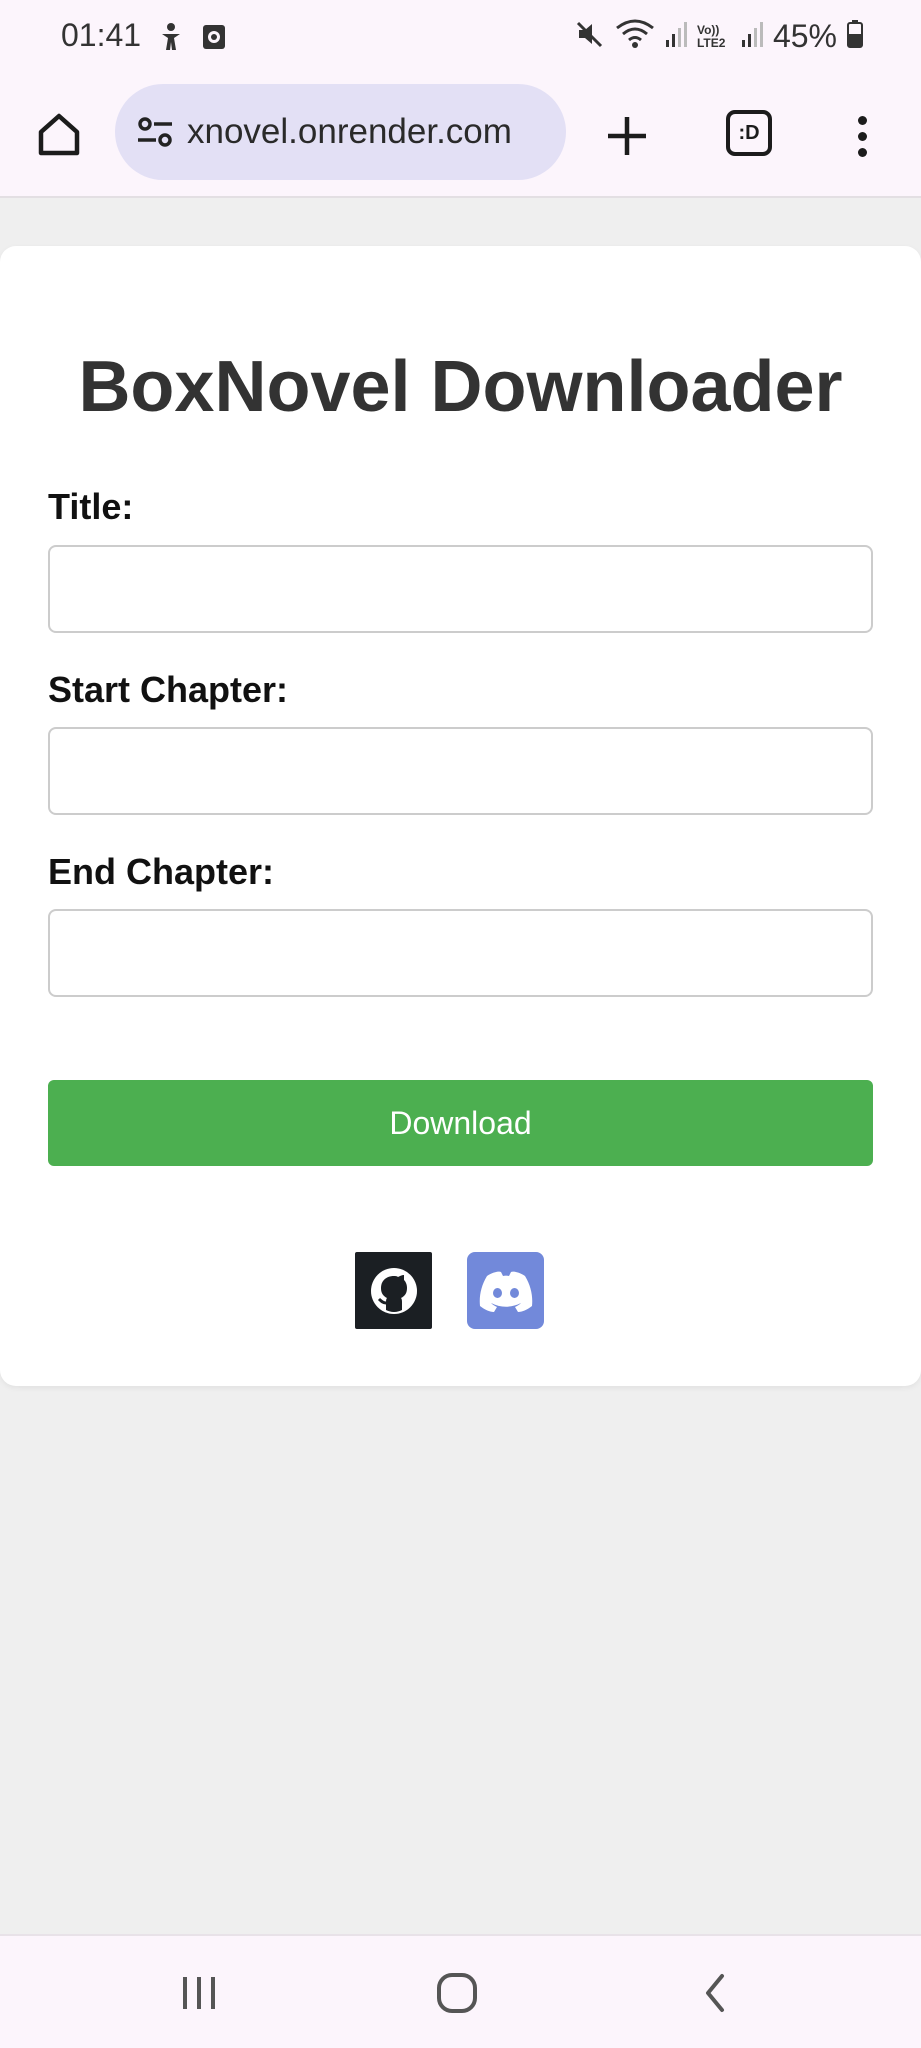 The width and height of the screenshot is (921, 2048). Describe the element at coordinates (460, 39) in the screenshot. I see `status-bar: 01:41 Vo)) LTE2 45%` at that location.